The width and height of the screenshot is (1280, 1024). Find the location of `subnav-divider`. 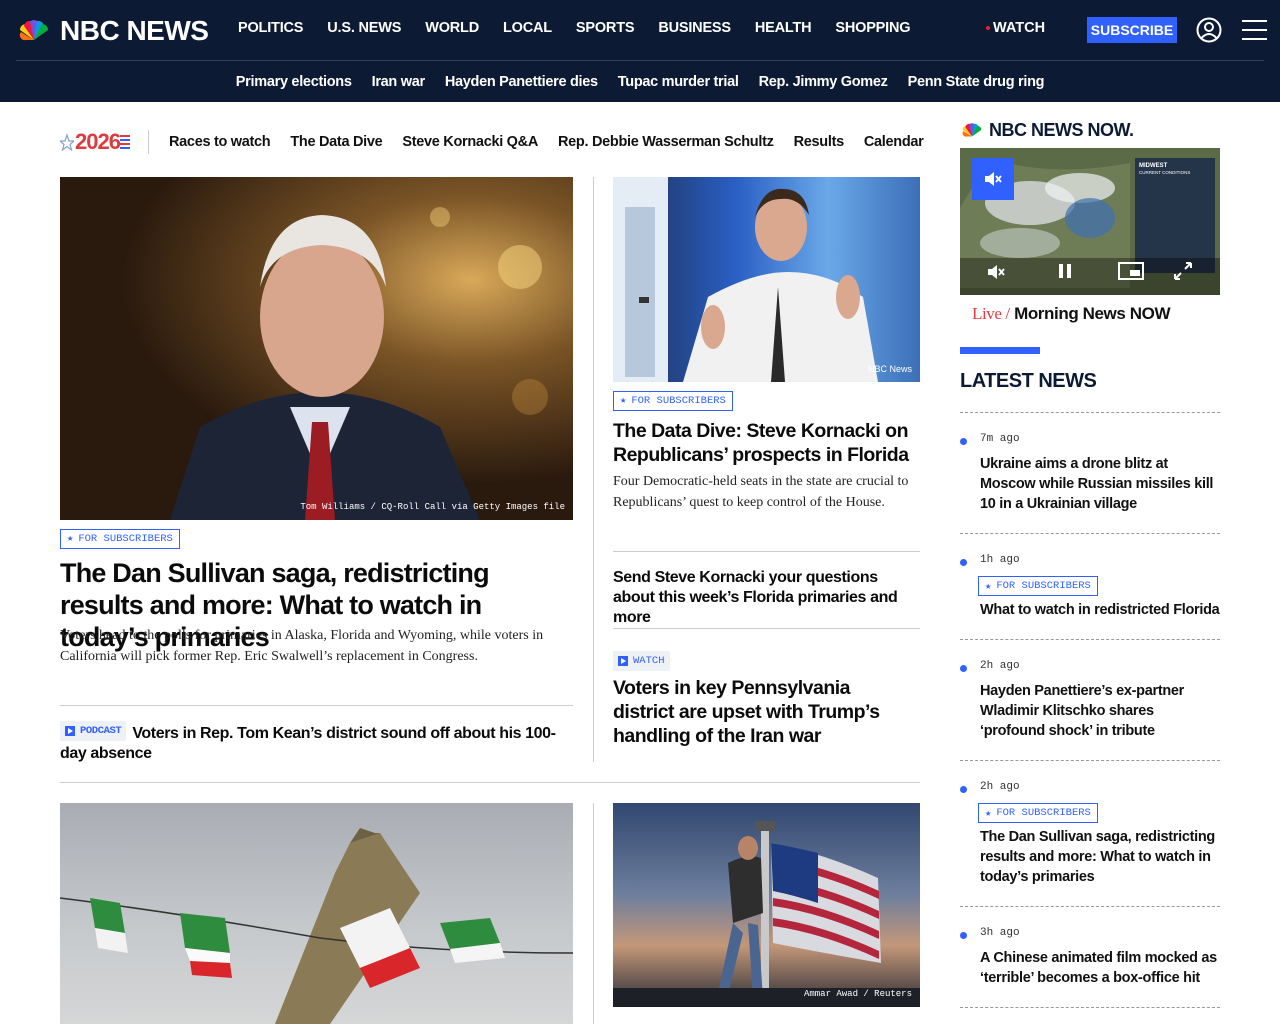

subnav-divider is located at coordinates (148, 142).